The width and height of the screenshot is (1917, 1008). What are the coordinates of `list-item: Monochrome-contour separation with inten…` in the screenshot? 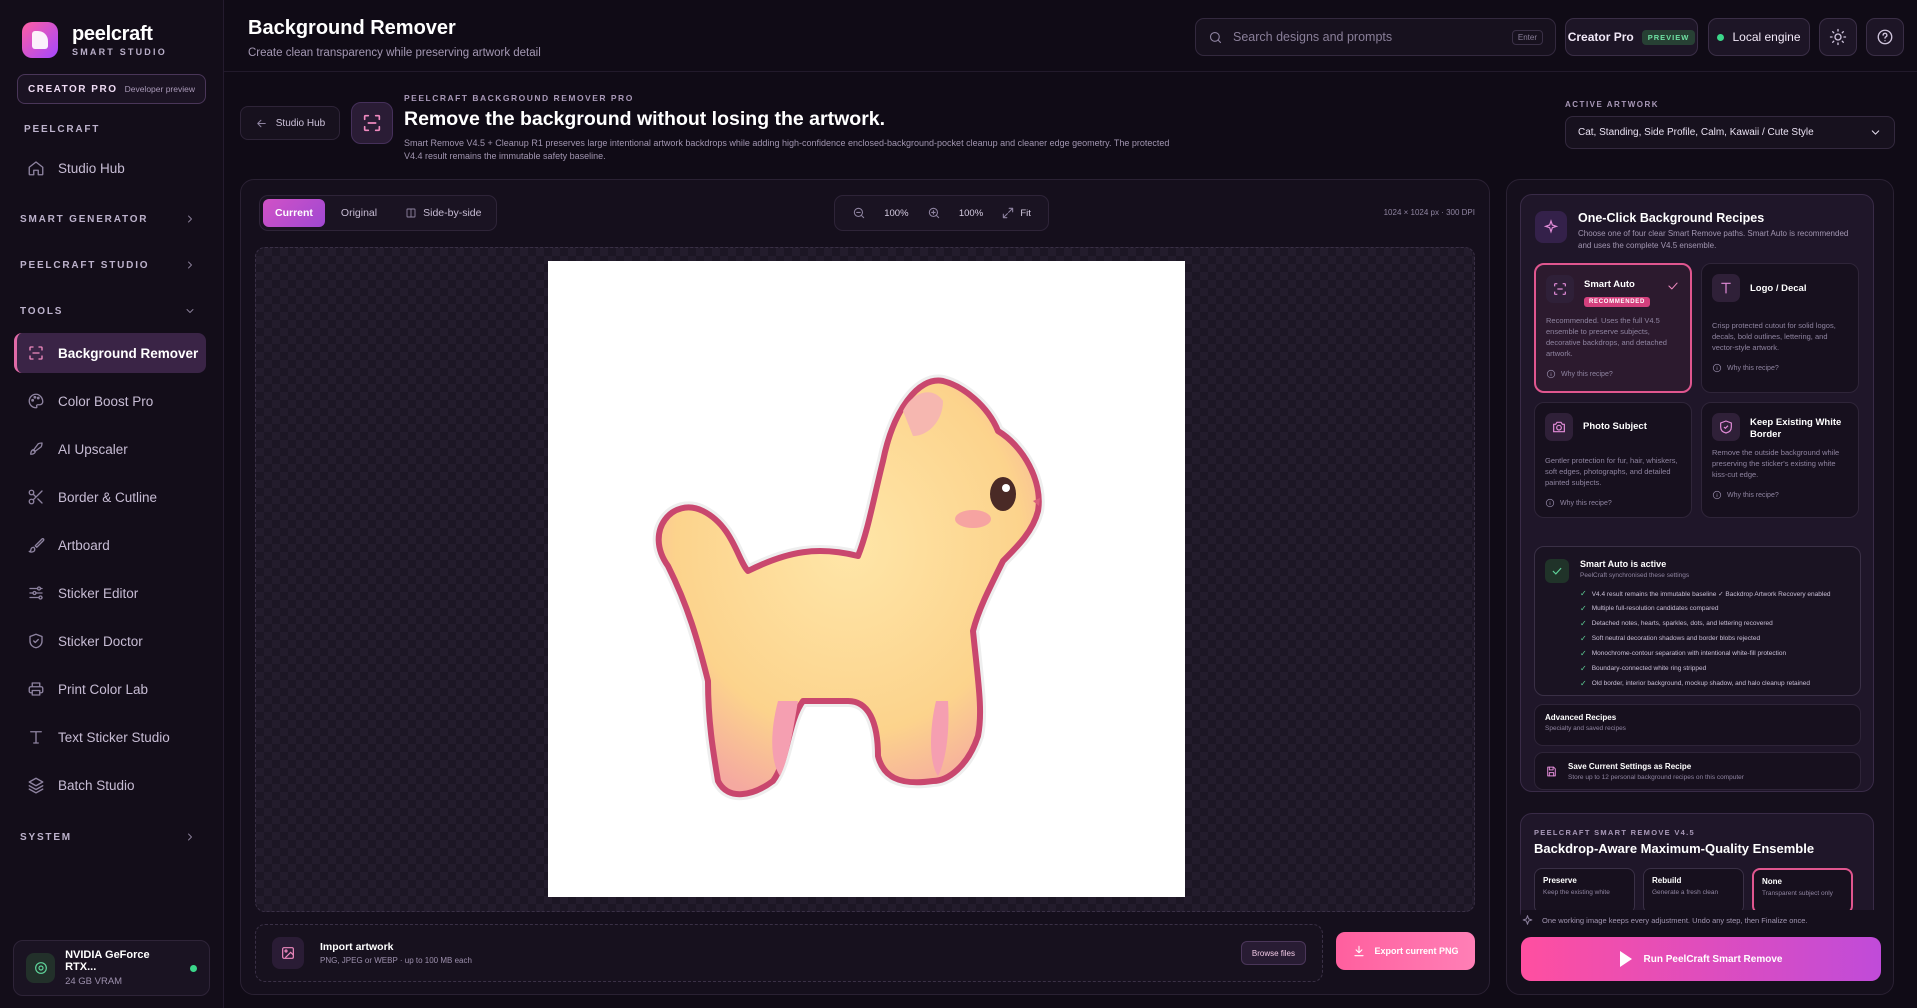 It's located at (1720, 653).